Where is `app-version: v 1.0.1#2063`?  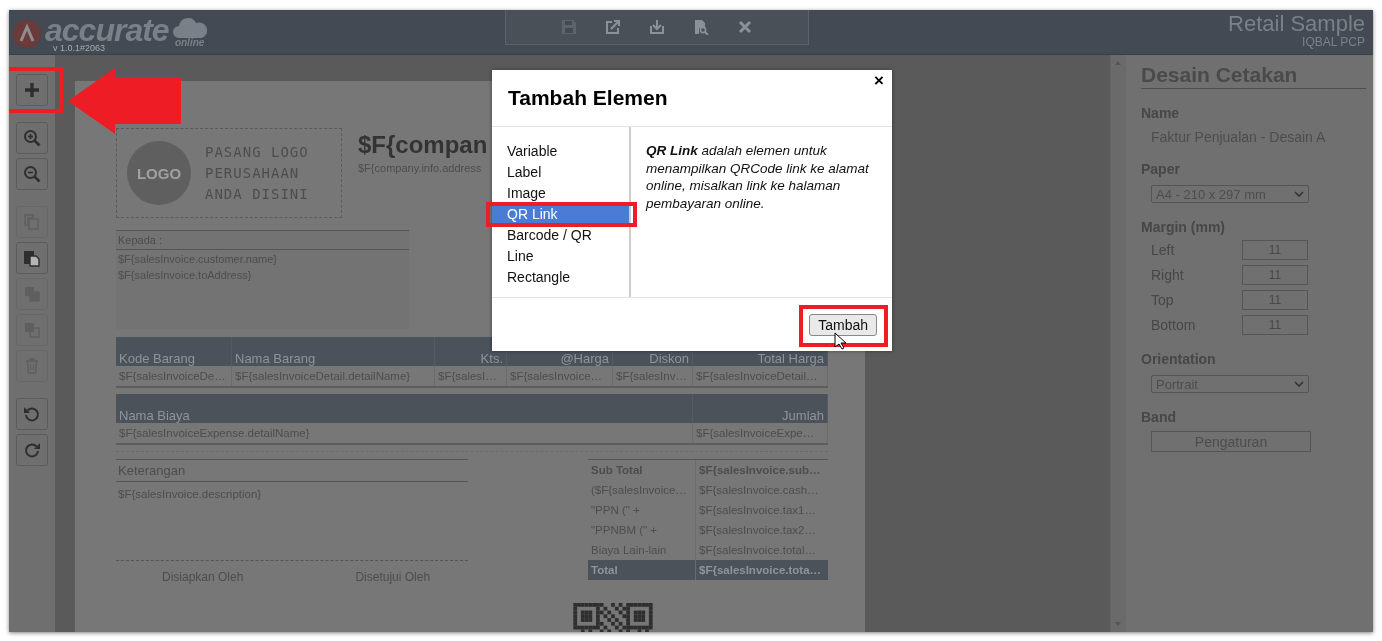
app-version: v 1.0.1#2063 is located at coordinates (80, 48).